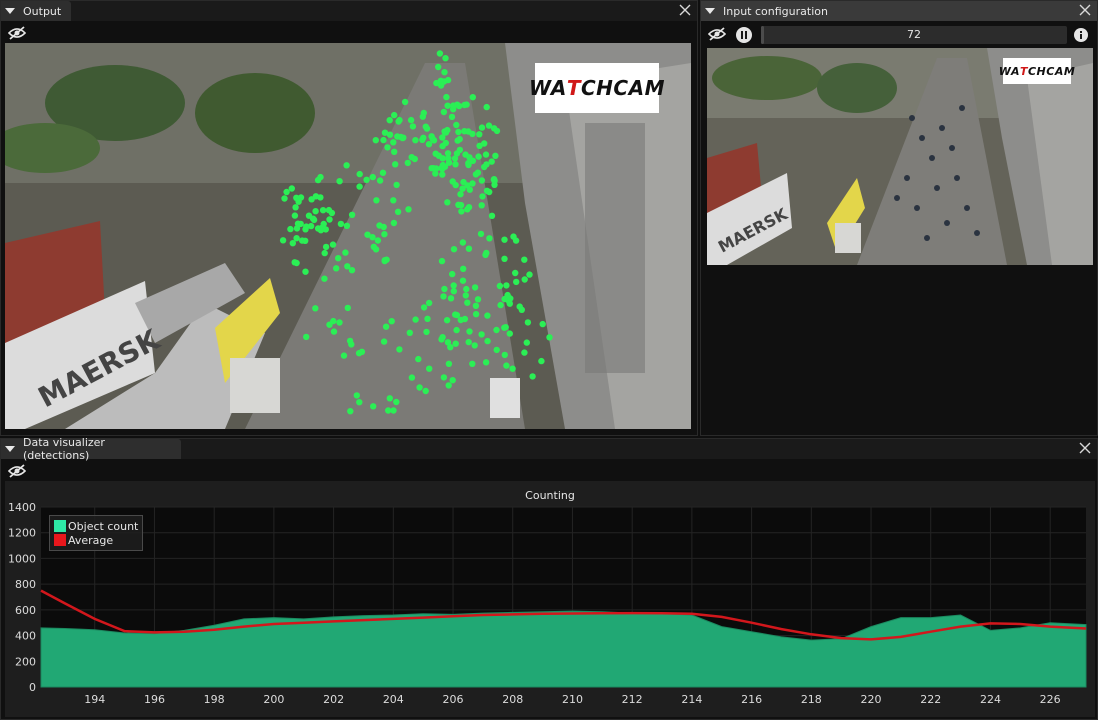 The image size is (1098, 720). Describe the element at coordinates (596, 88) in the screenshot. I see `watchcam-logo: WA T CHCAM` at that location.